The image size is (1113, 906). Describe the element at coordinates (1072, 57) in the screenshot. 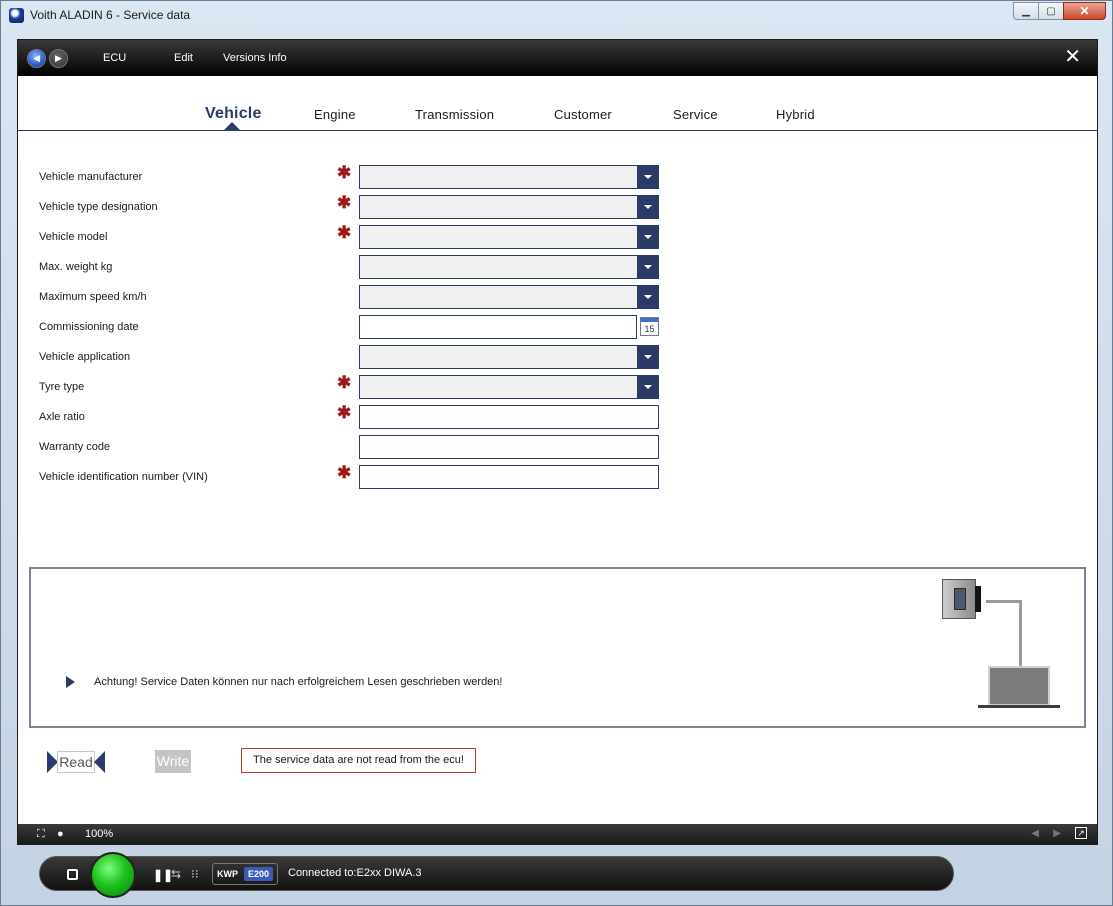

I see `panel-close-icon: ✕` at that location.